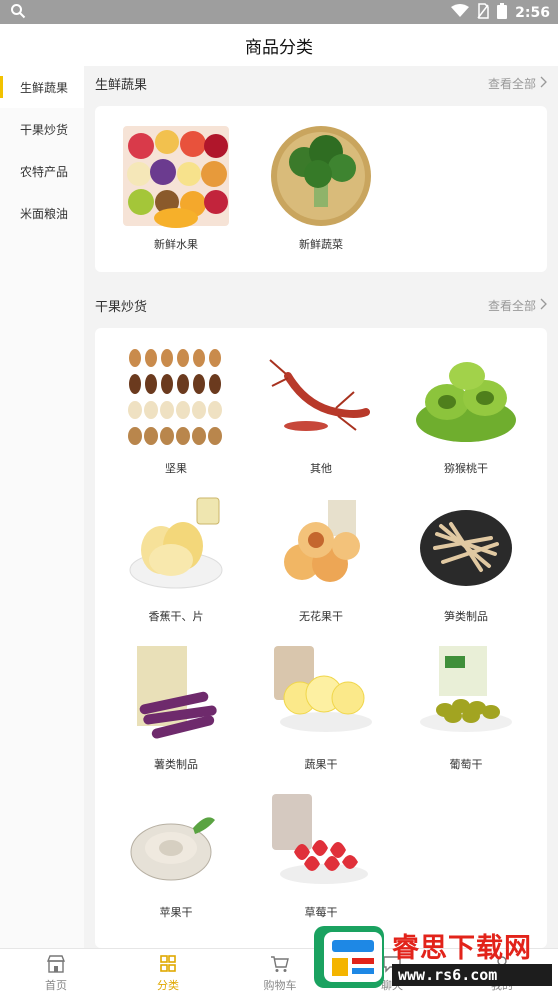 The height and width of the screenshot is (992, 558). I want to click on sidebar-item-specialty: 农特产品, so click(42, 171).